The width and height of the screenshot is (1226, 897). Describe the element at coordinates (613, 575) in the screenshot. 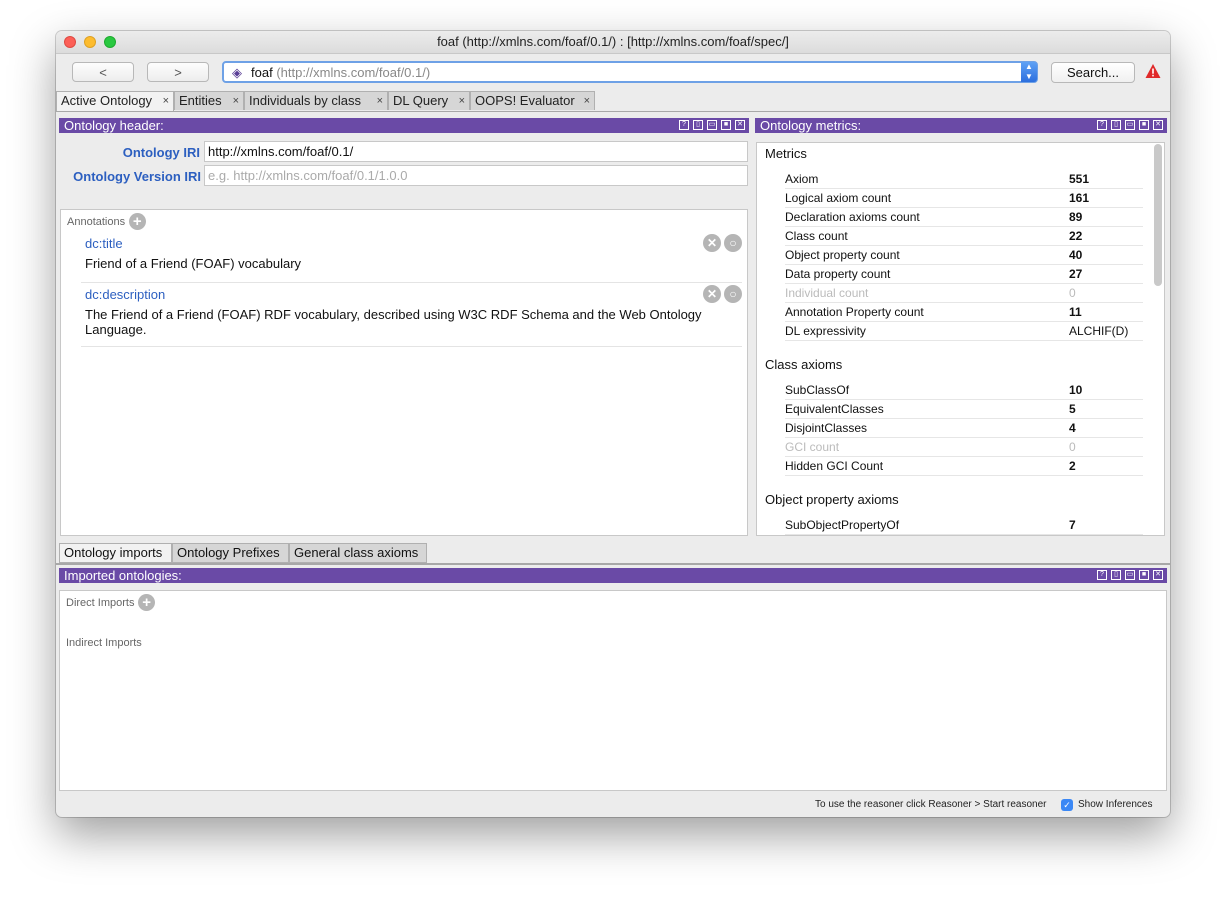

I see `imported-ontologies-panel-header: Imported ontologies: ? ▯ ▭ ■ ✕` at that location.